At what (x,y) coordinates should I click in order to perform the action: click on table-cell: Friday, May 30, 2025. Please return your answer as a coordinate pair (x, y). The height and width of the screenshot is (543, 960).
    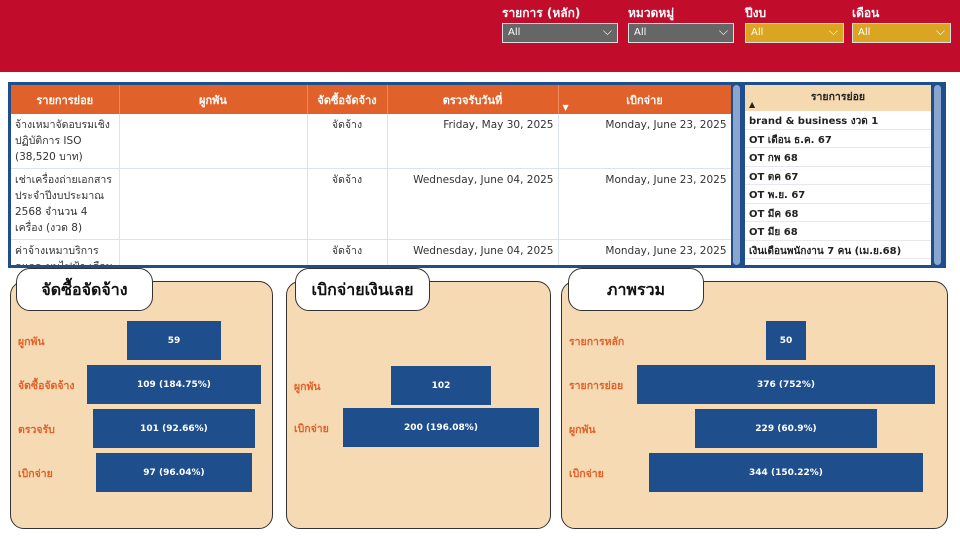
    Looking at the image, I should click on (473, 141).